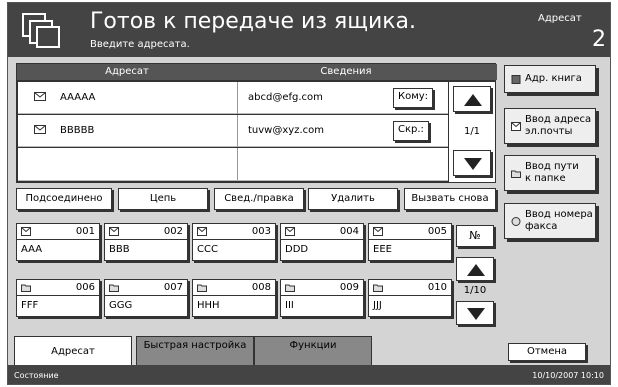 The image size is (618, 387). What do you see at coordinates (410, 298) in the screenshot?
I see `one-touch-key: 010 JJJ` at bounding box center [410, 298].